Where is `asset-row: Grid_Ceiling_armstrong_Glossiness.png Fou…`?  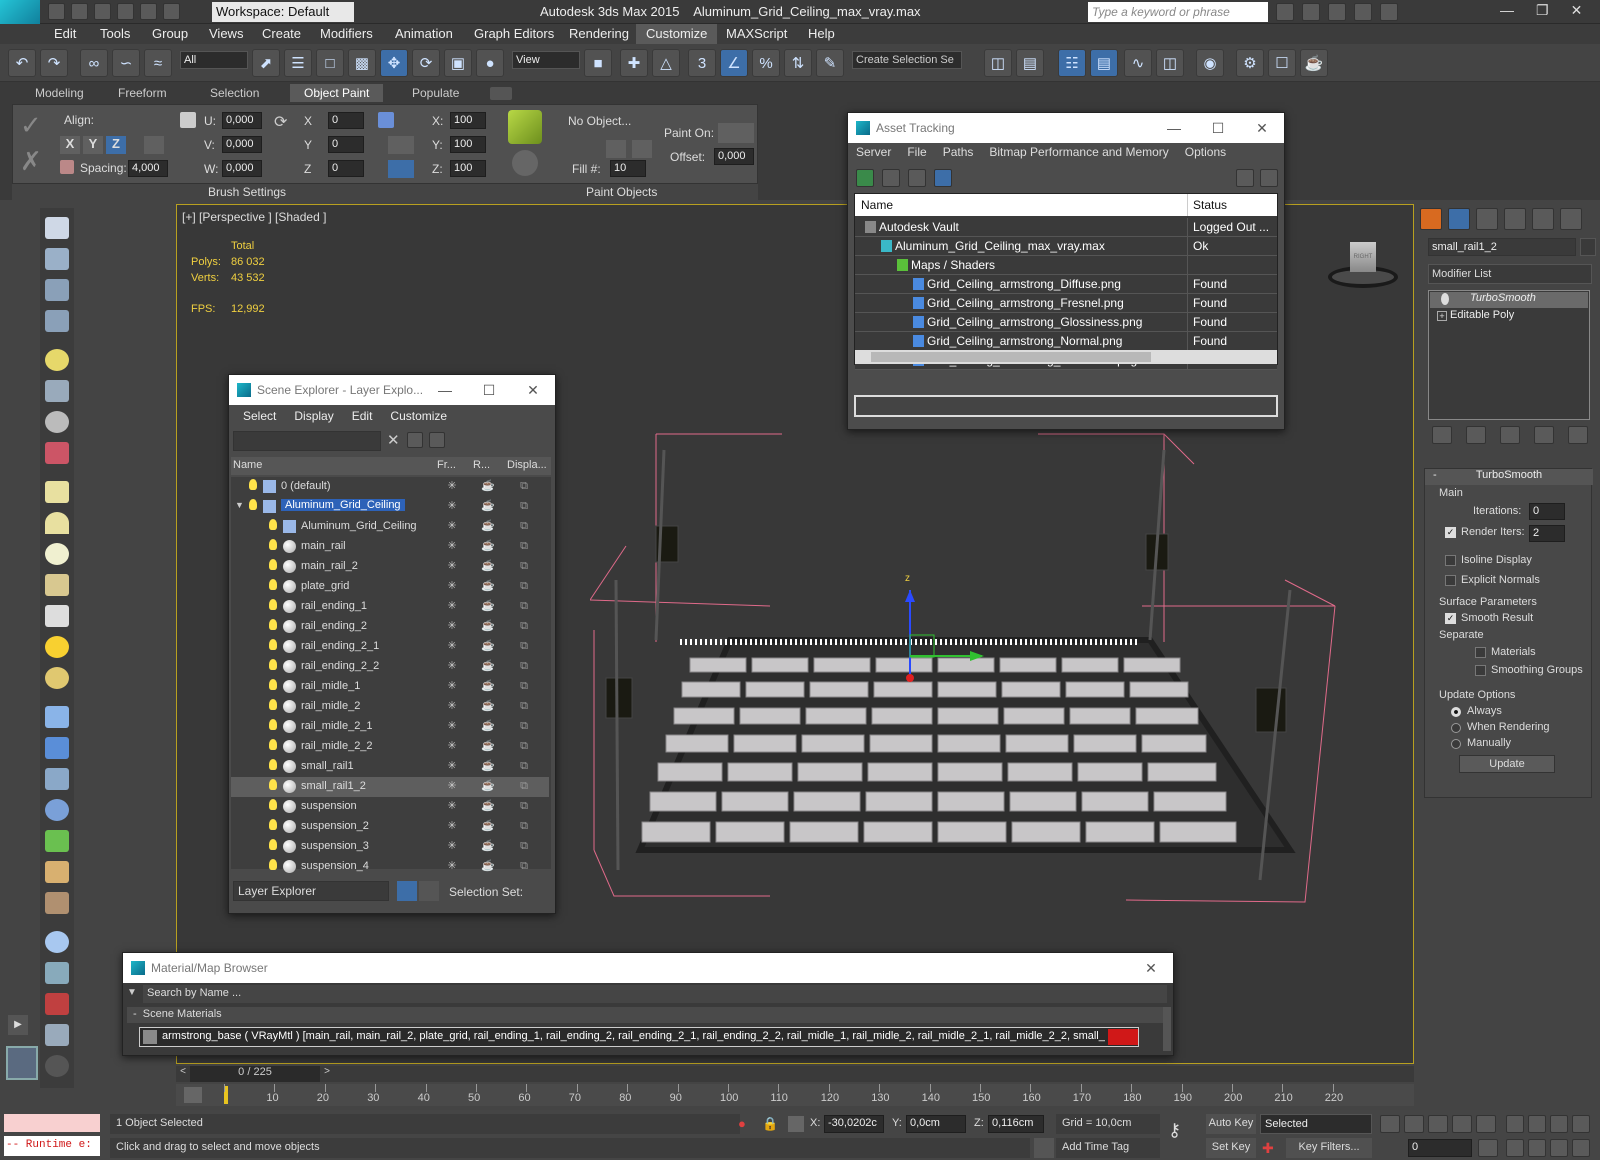 asset-row: Grid_Ceiling_armstrong_Glossiness.png Fou… is located at coordinates (1066, 322).